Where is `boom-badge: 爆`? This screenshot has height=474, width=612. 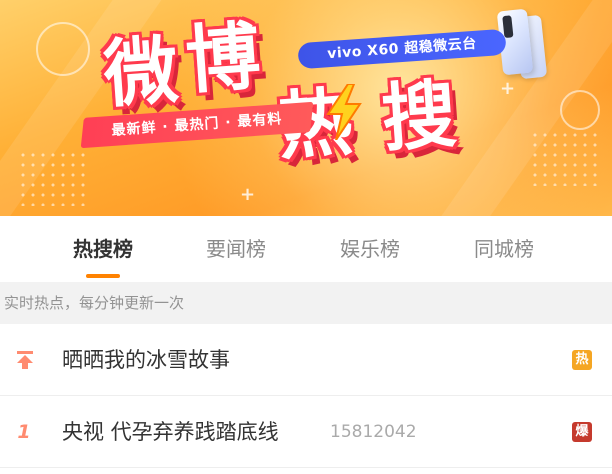 boom-badge: 爆 is located at coordinates (582, 432).